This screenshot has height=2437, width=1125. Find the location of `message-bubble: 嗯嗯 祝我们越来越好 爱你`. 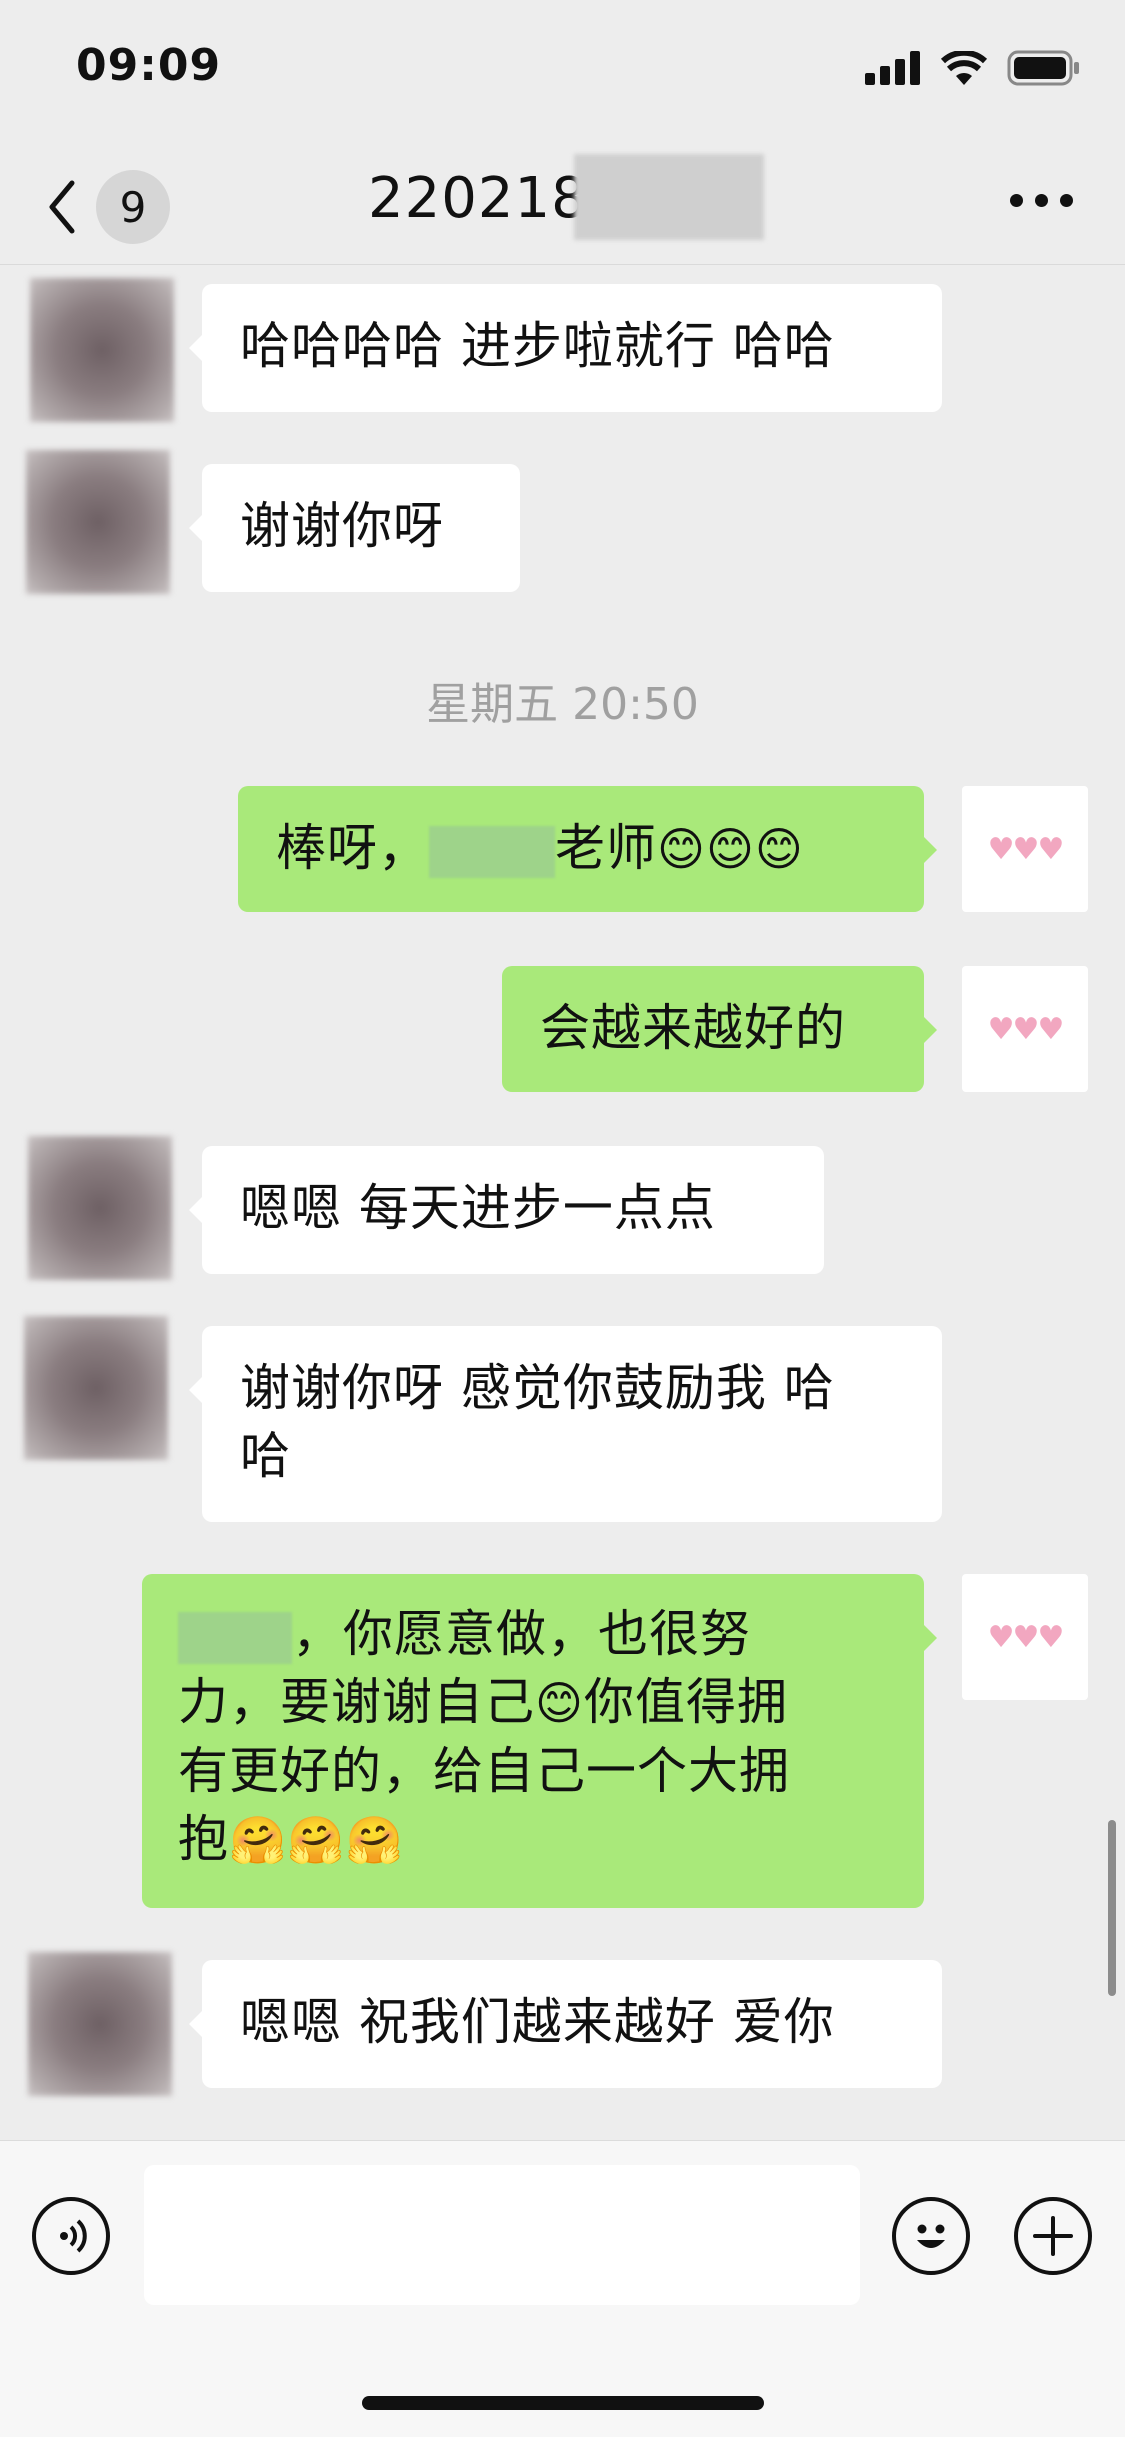

message-bubble: 嗯嗯 祝我们越来越好 爱你 is located at coordinates (565, 2024).